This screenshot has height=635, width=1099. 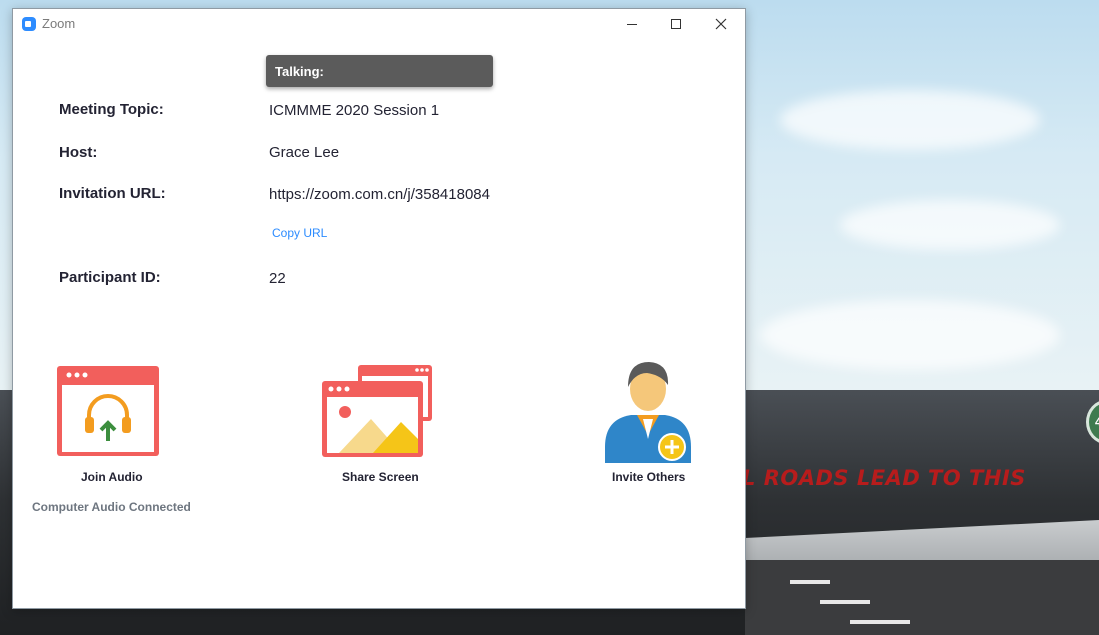 I want to click on desktop-road, so click(x=922, y=597).